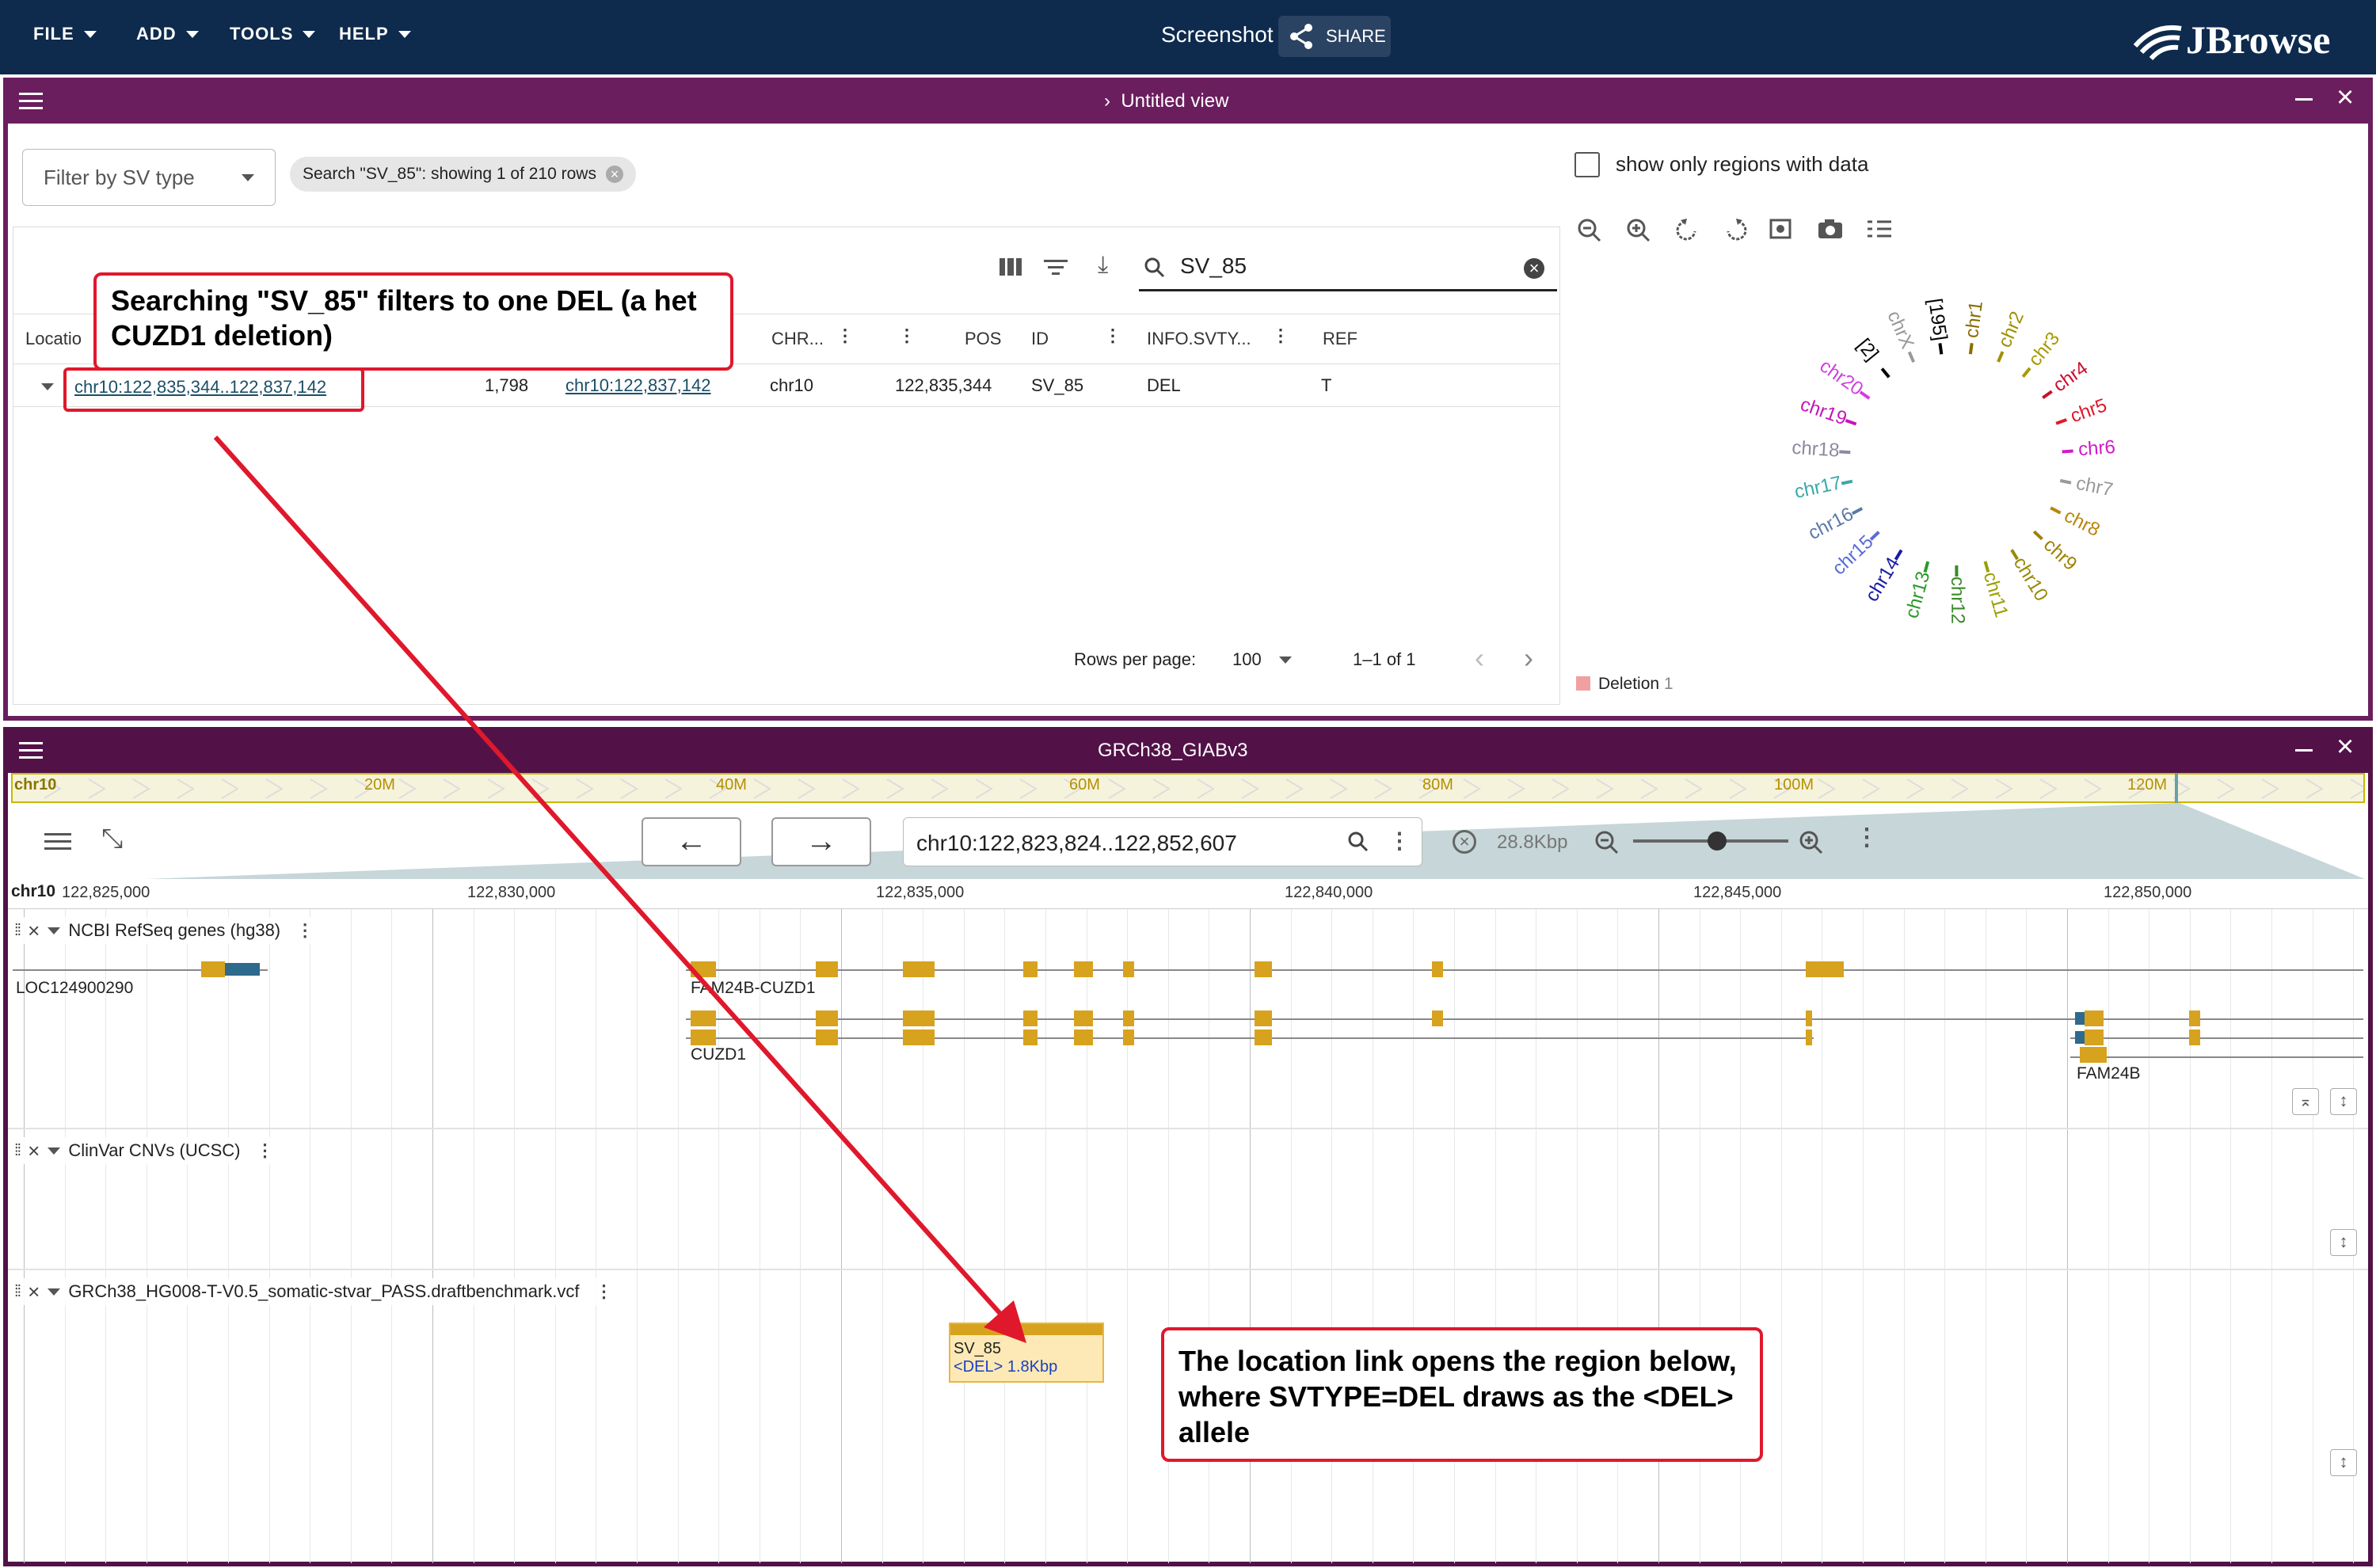 The width and height of the screenshot is (2376, 1568). What do you see at coordinates (273, 34) in the screenshot?
I see `menu-tools: TOOLS` at bounding box center [273, 34].